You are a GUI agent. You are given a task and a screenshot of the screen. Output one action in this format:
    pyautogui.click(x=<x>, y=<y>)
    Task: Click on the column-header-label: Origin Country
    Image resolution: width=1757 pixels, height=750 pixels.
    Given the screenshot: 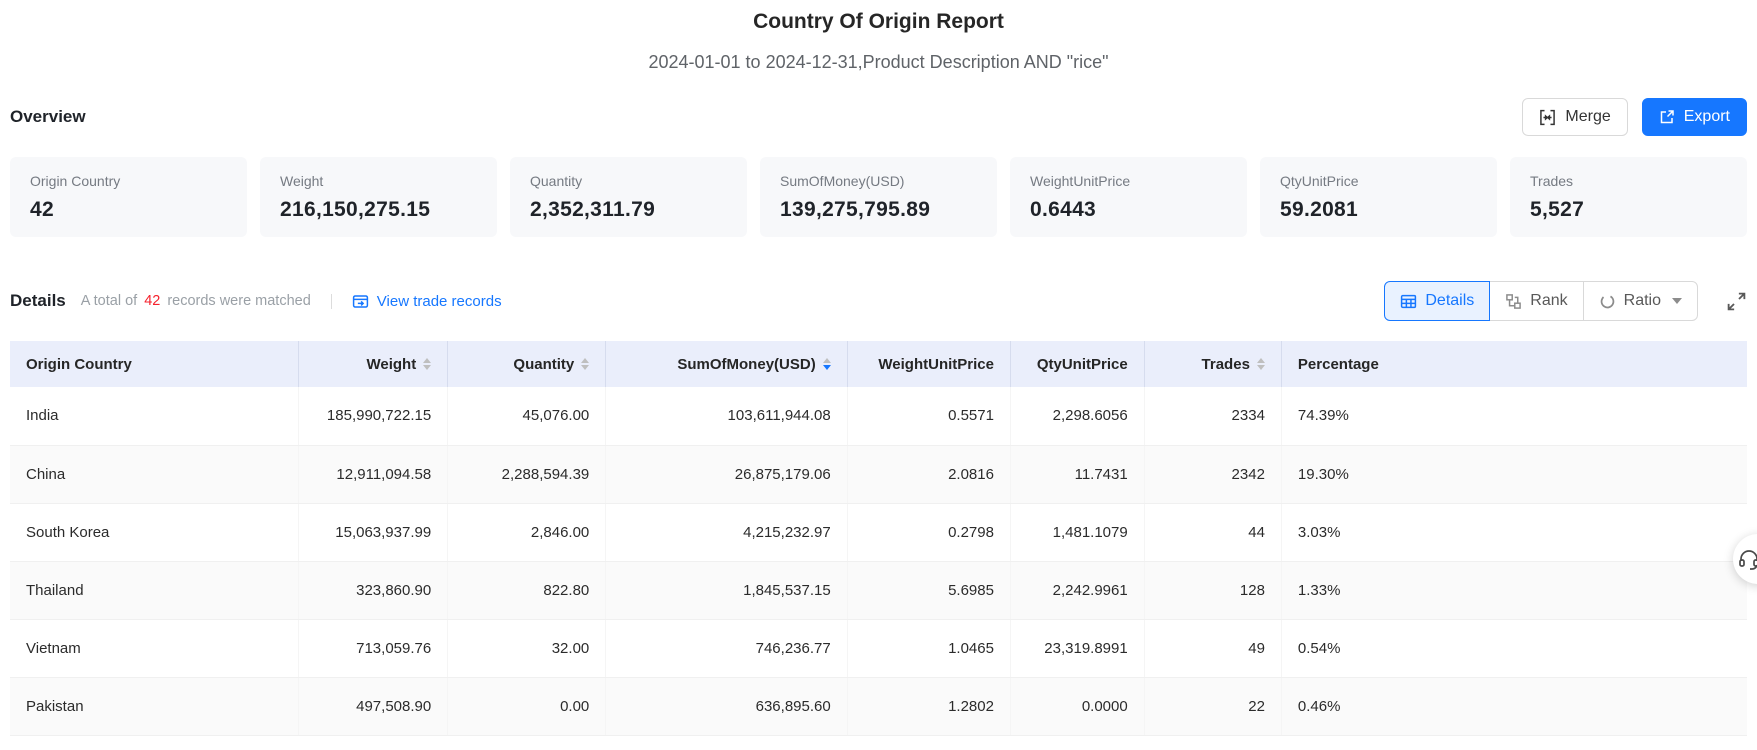 What is the action you would take?
    pyautogui.click(x=79, y=364)
    